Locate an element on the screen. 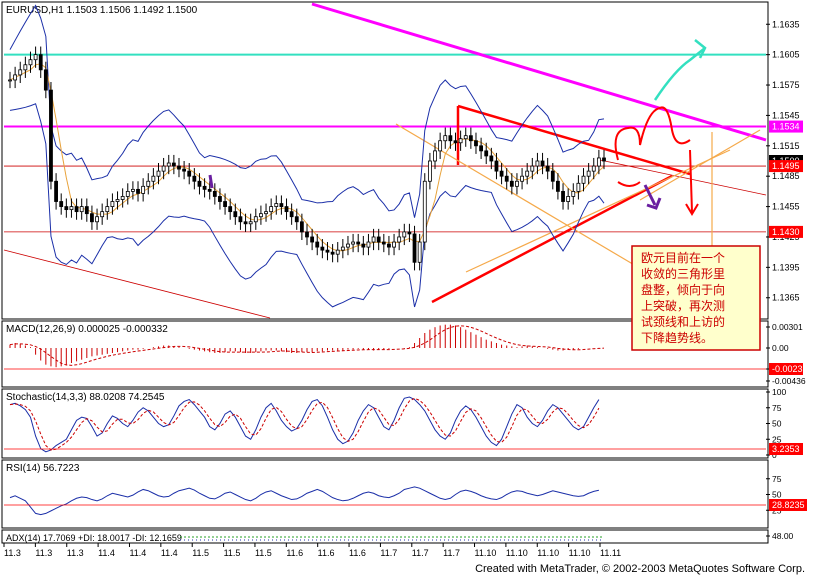  purple-marker-arrow is located at coordinates (211, 181).